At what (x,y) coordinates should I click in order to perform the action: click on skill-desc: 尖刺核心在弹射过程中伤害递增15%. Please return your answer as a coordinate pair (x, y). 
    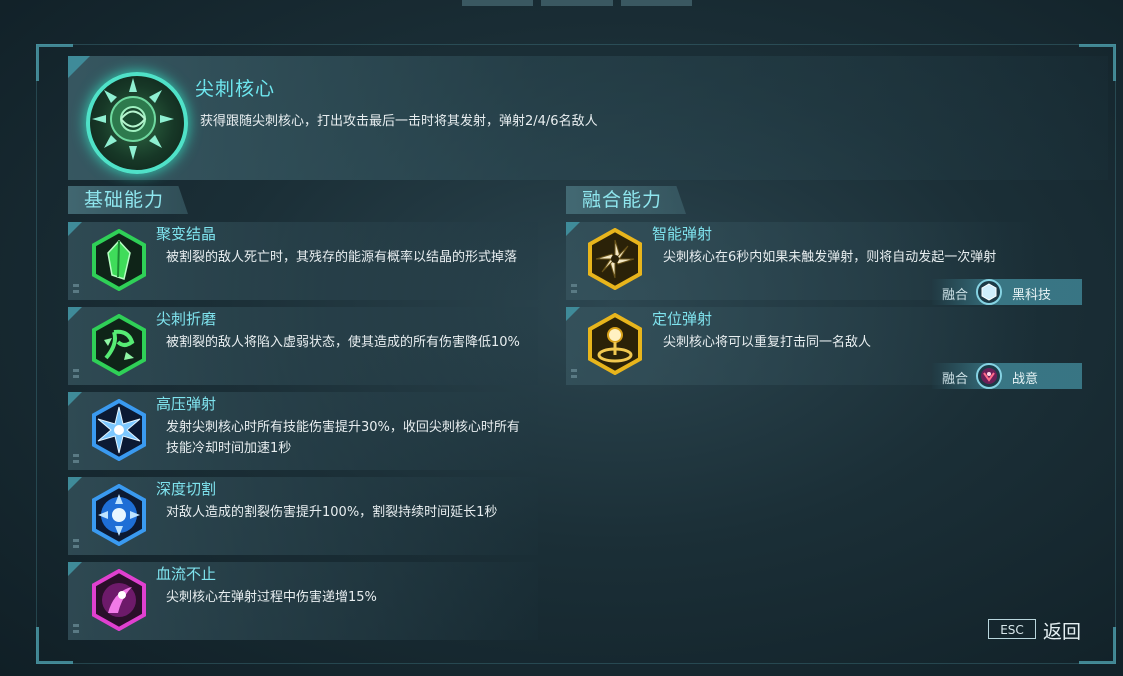
    Looking at the image, I should click on (271, 597).